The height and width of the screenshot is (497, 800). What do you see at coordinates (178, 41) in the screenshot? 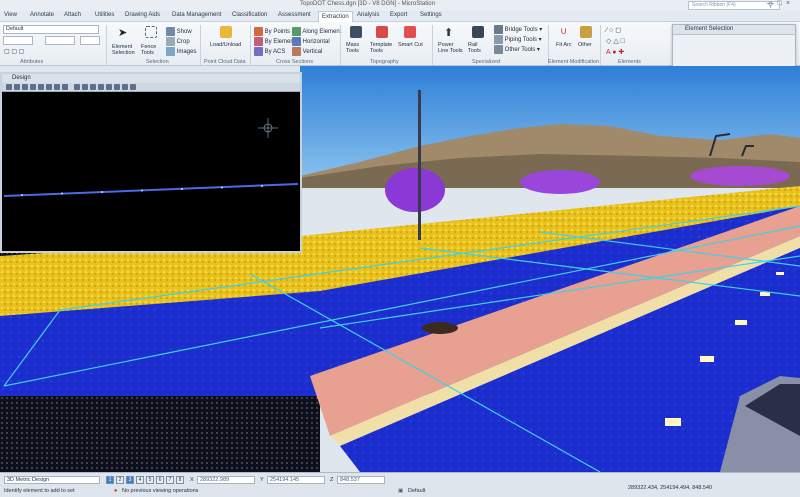
I see `crop-button: Crop` at bounding box center [178, 41].